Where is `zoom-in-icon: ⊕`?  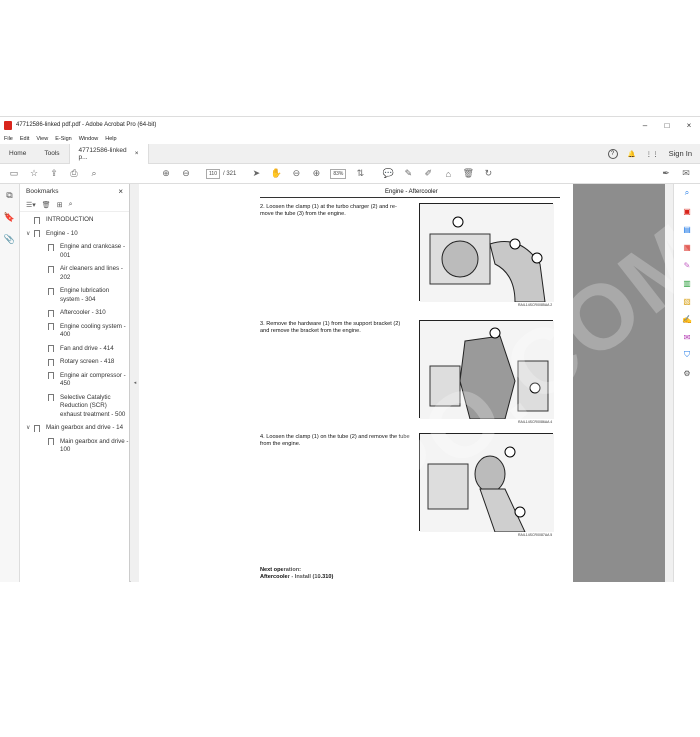
zoom-in-icon: ⊕ is located at coordinates (316, 174).